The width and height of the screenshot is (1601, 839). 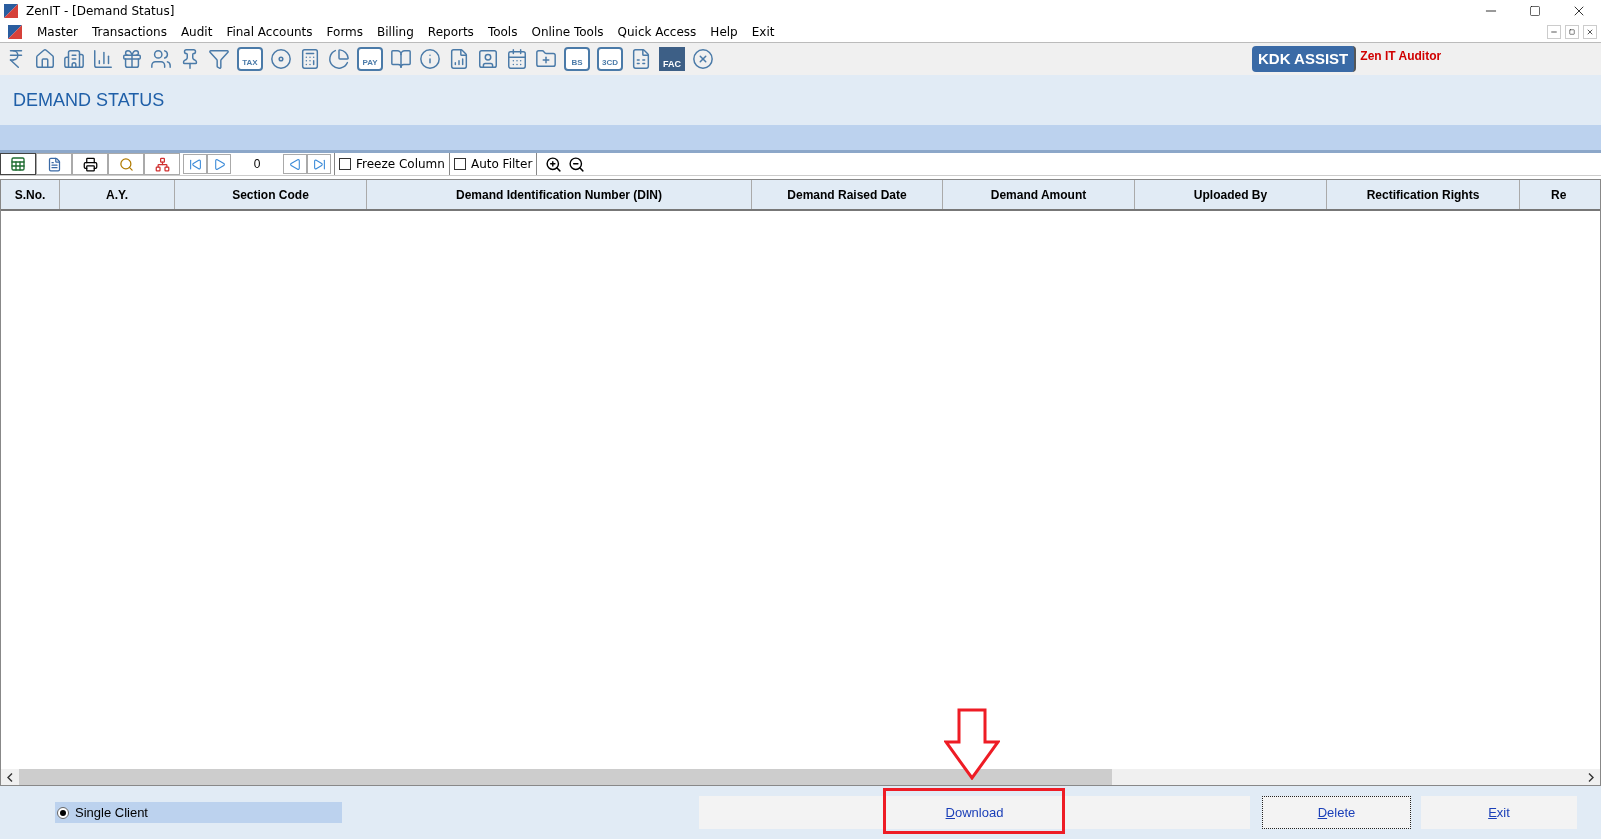 I want to click on menu-item: Audit, so click(x=196, y=32).